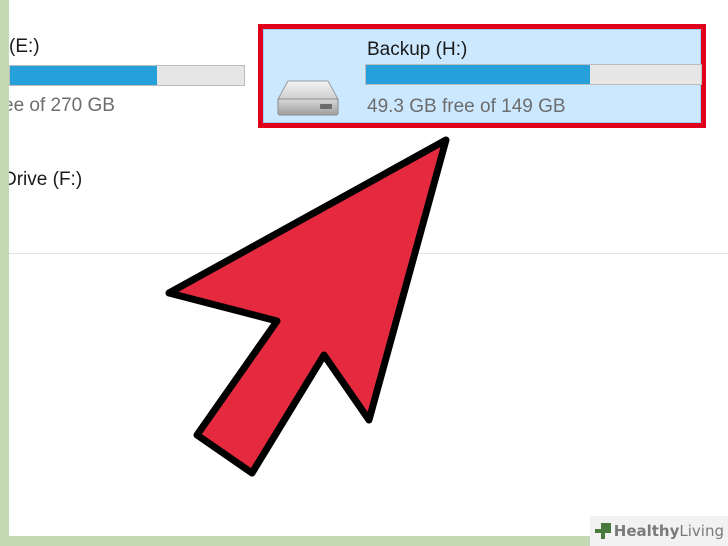 The width and height of the screenshot is (728, 546). What do you see at coordinates (602, 531) in the screenshot?
I see `healthy-living-logo-icon` at bounding box center [602, 531].